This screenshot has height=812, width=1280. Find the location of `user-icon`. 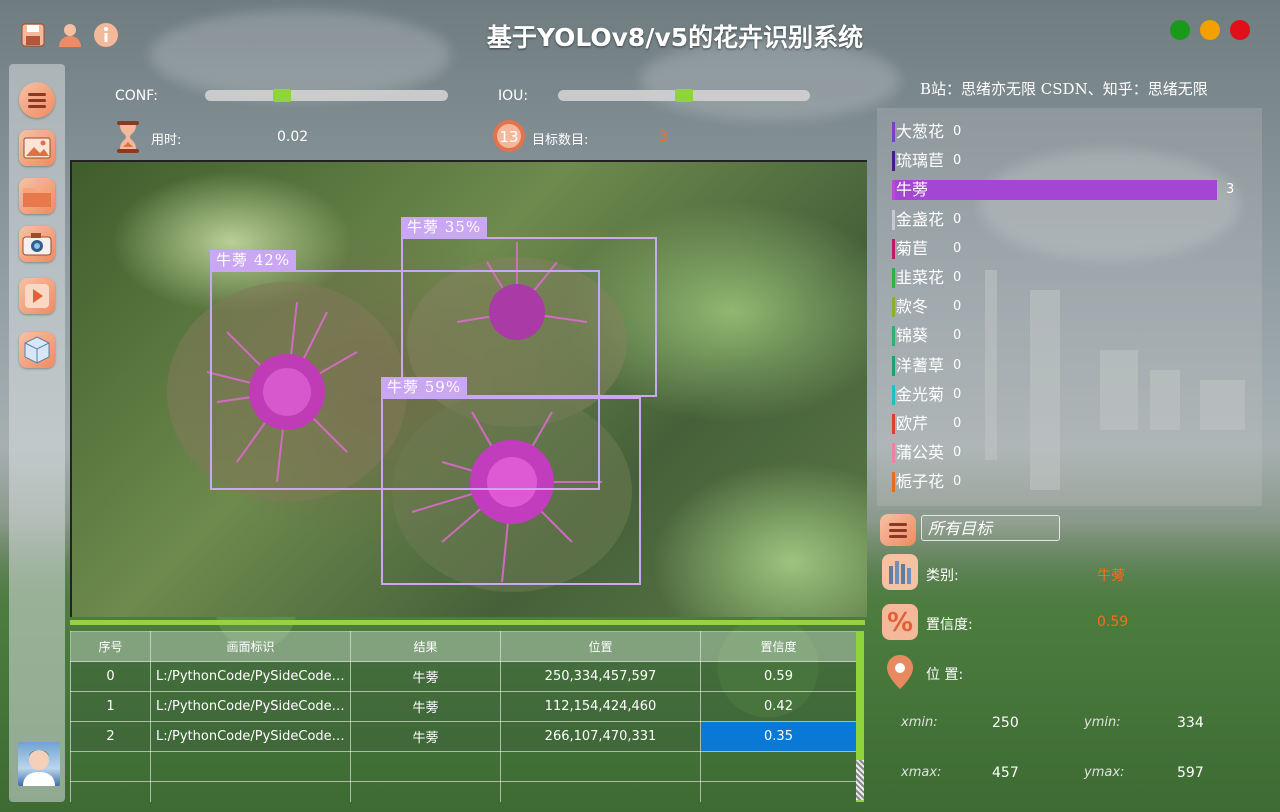

user-icon is located at coordinates (70, 35).